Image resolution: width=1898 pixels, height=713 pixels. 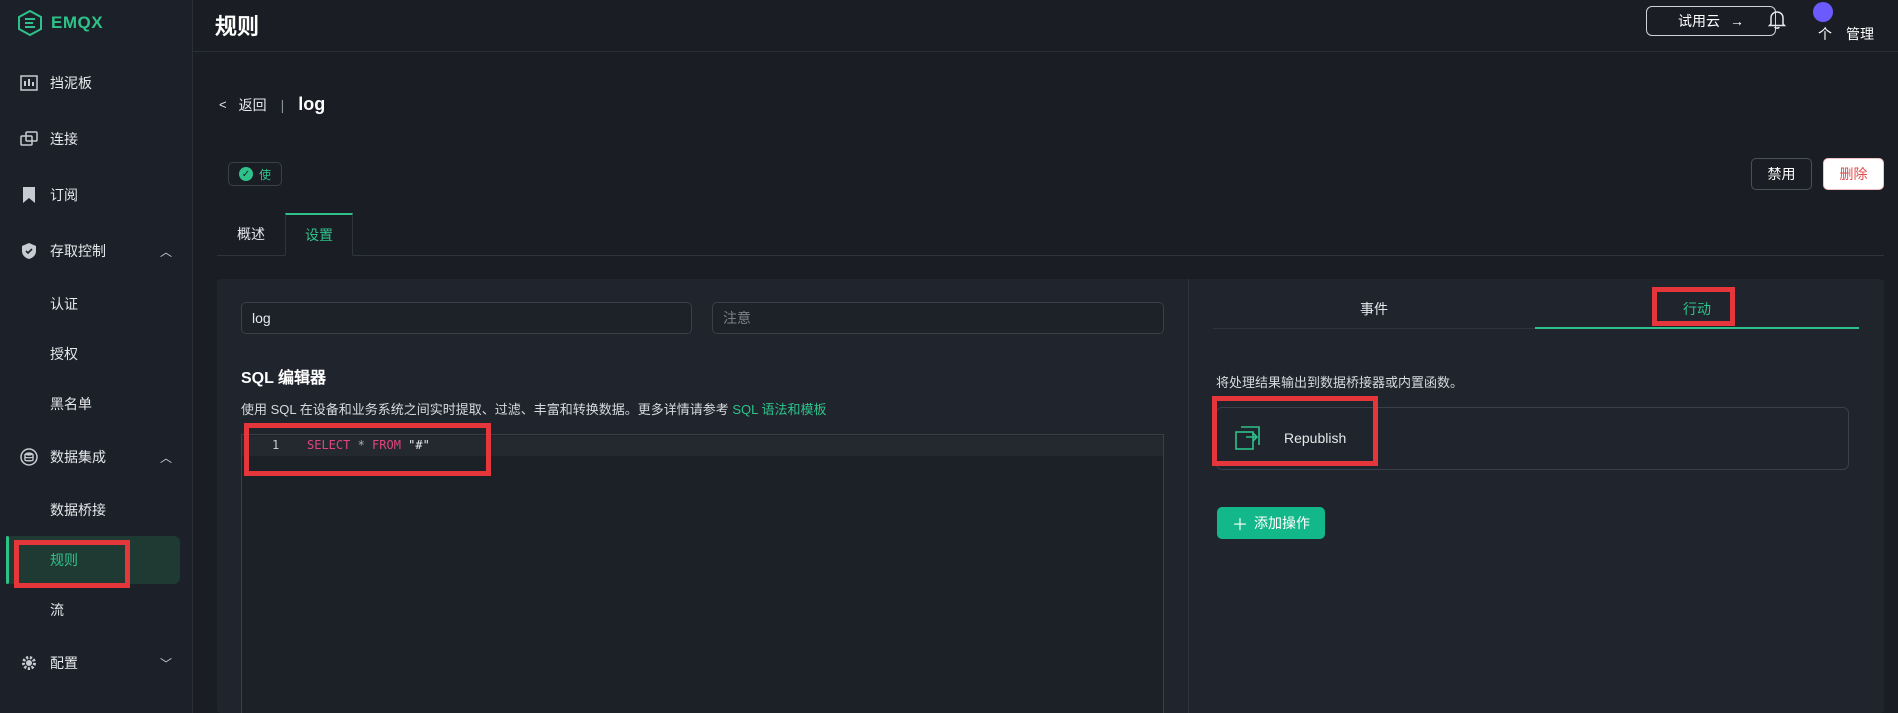 I want to click on sidebar-item-label: 流, so click(x=57, y=610).